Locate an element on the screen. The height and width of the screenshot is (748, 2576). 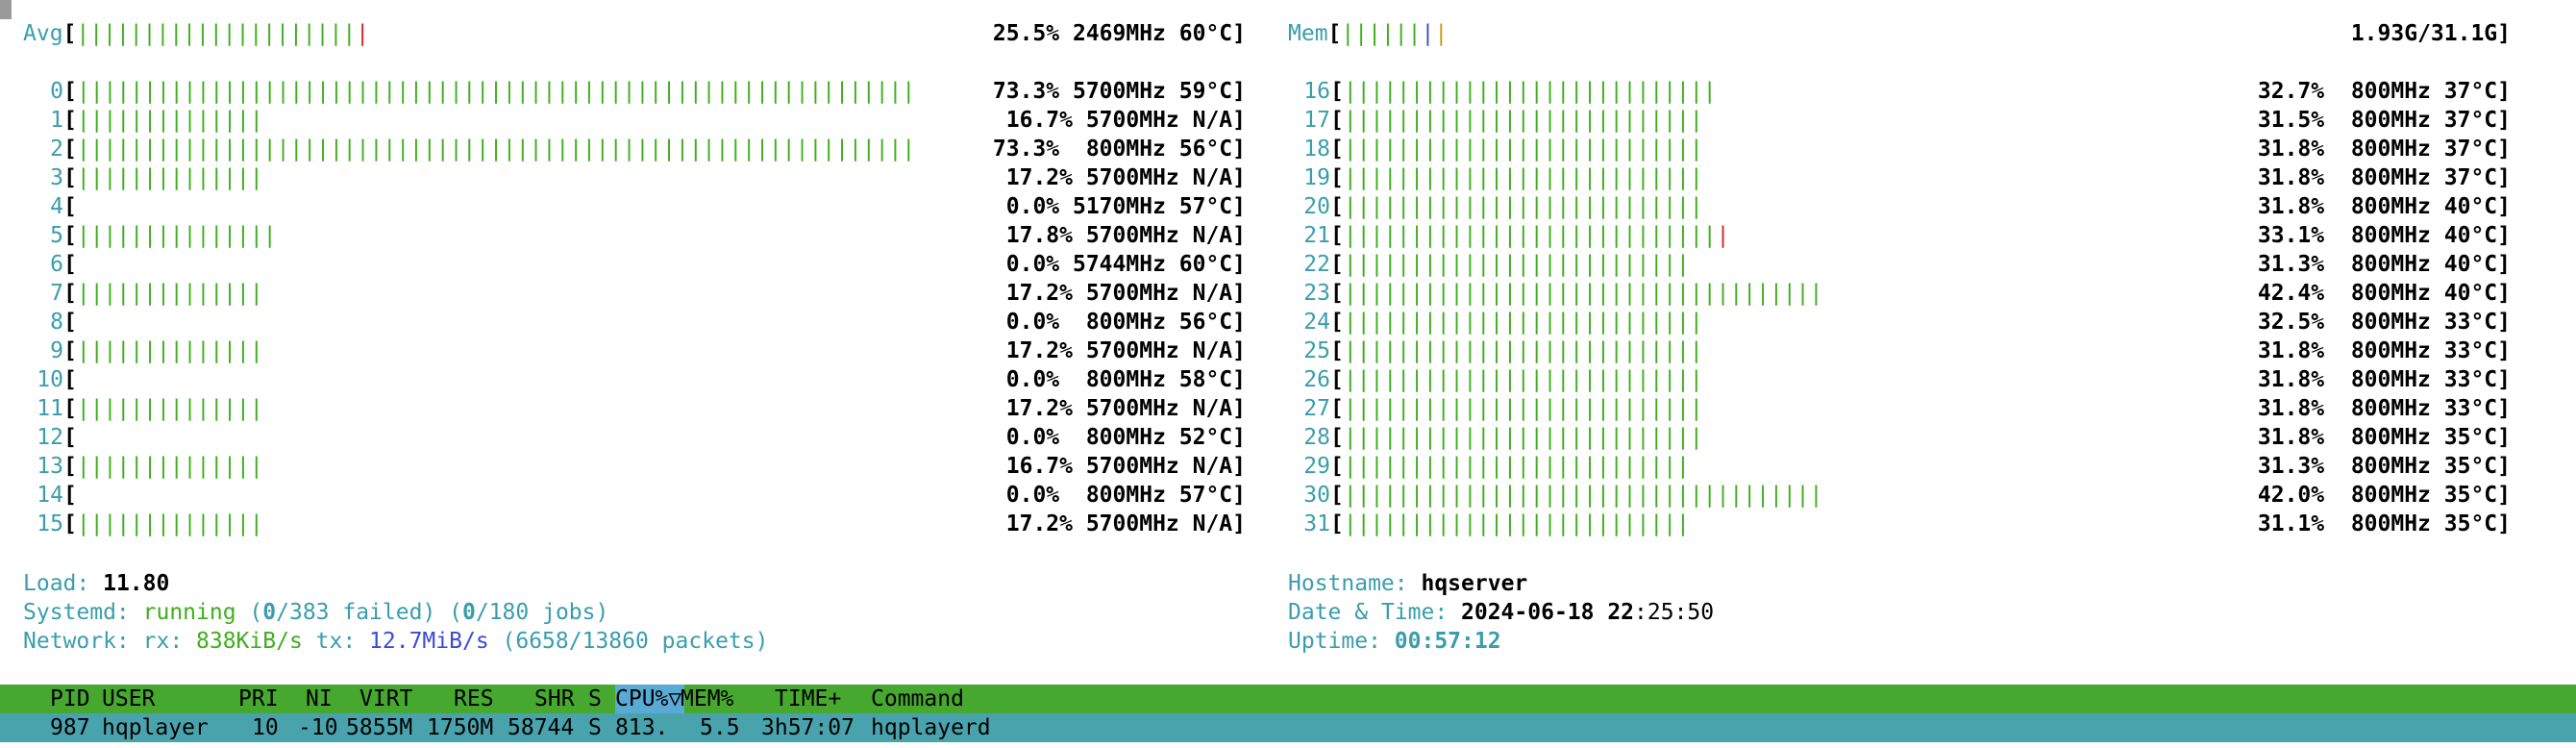
header-virt: VIRT is located at coordinates (386, 699).